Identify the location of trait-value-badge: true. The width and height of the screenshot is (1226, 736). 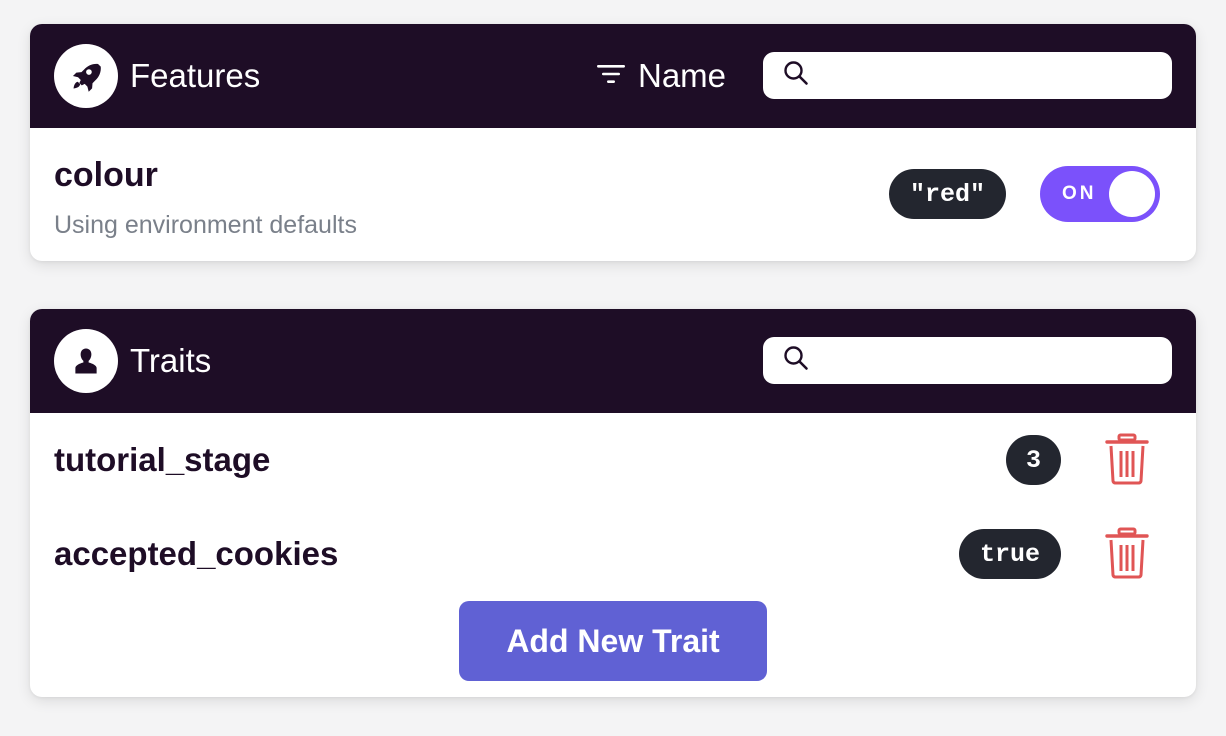
(1010, 554).